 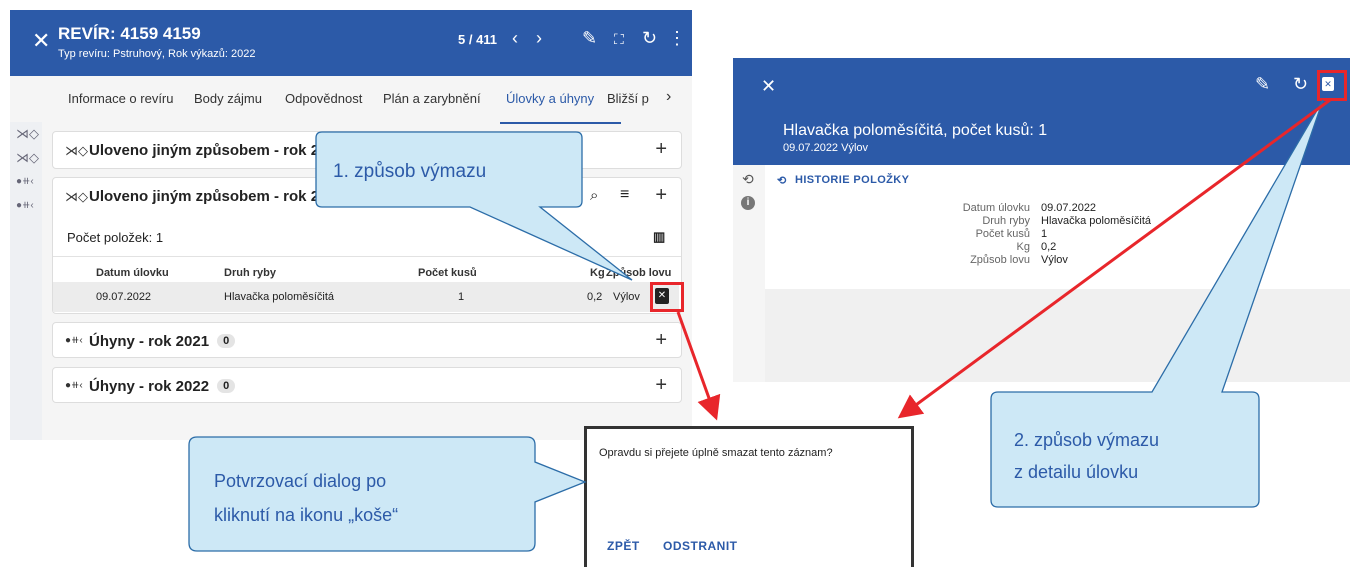 What do you see at coordinates (410, 171) in the screenshot?
I see `callout-first-text: 1. způsob výmazu` at bounding box center [410, 171].